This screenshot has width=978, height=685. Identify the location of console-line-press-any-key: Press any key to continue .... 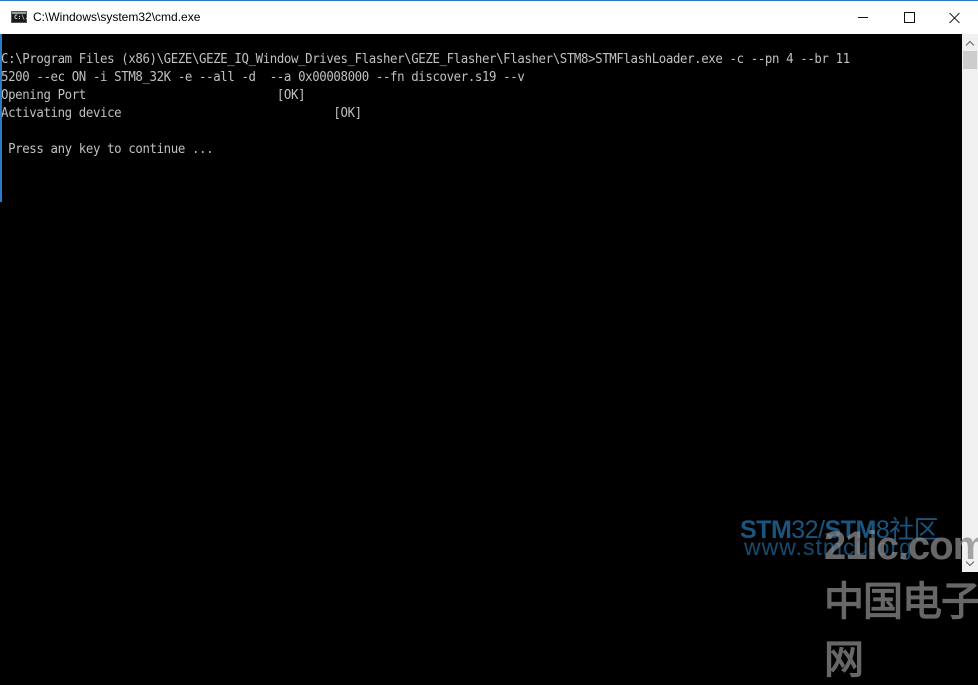
(107, 149).